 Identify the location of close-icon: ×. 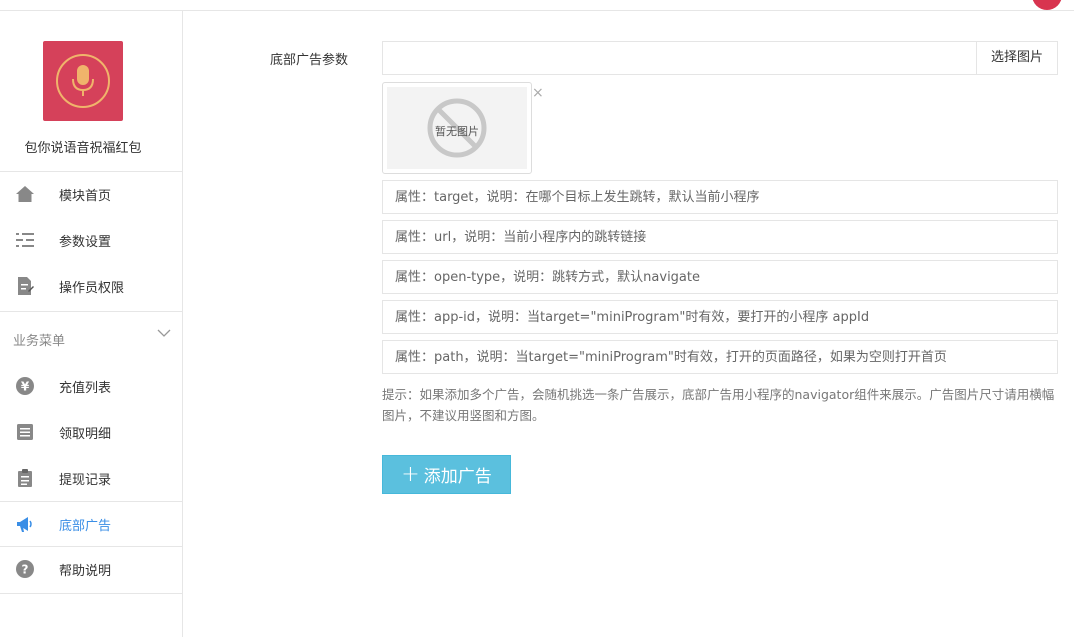
(538, 93).